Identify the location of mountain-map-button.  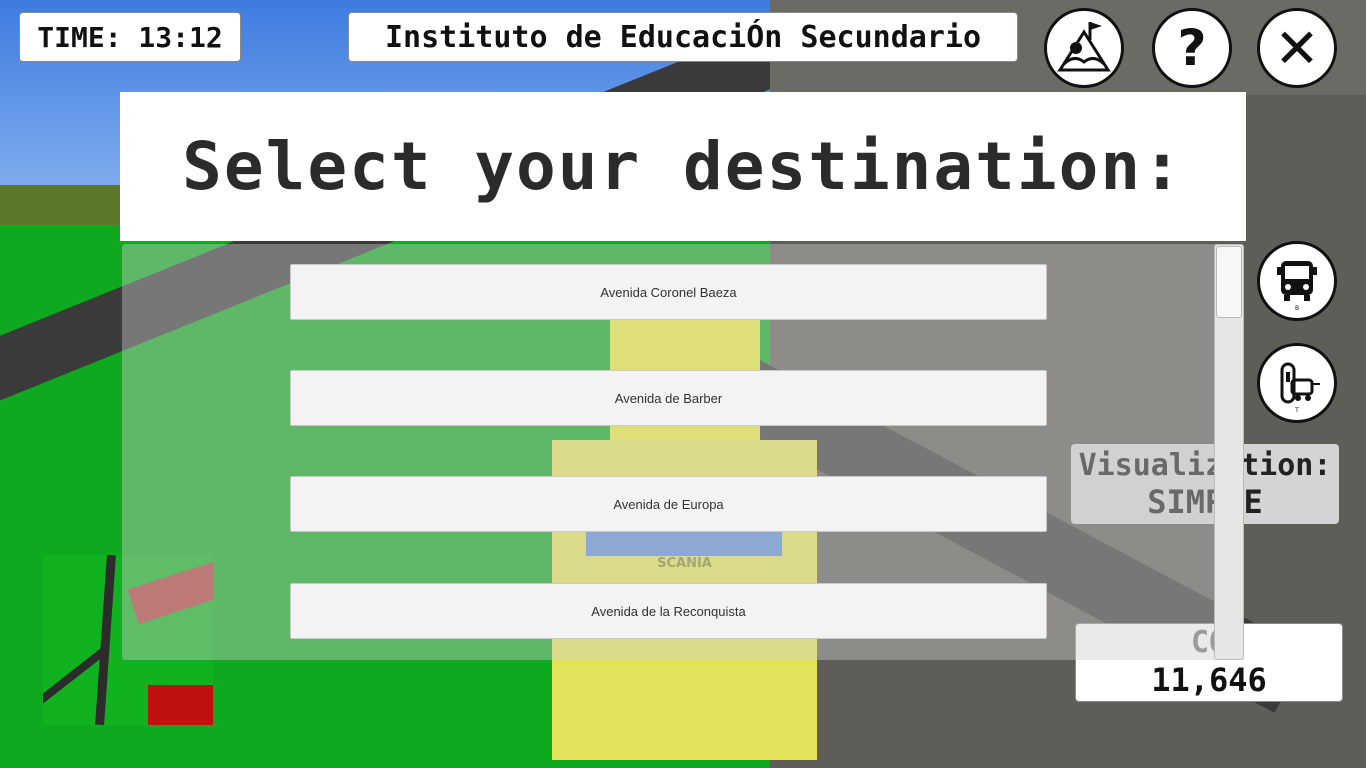
(1084, 48).